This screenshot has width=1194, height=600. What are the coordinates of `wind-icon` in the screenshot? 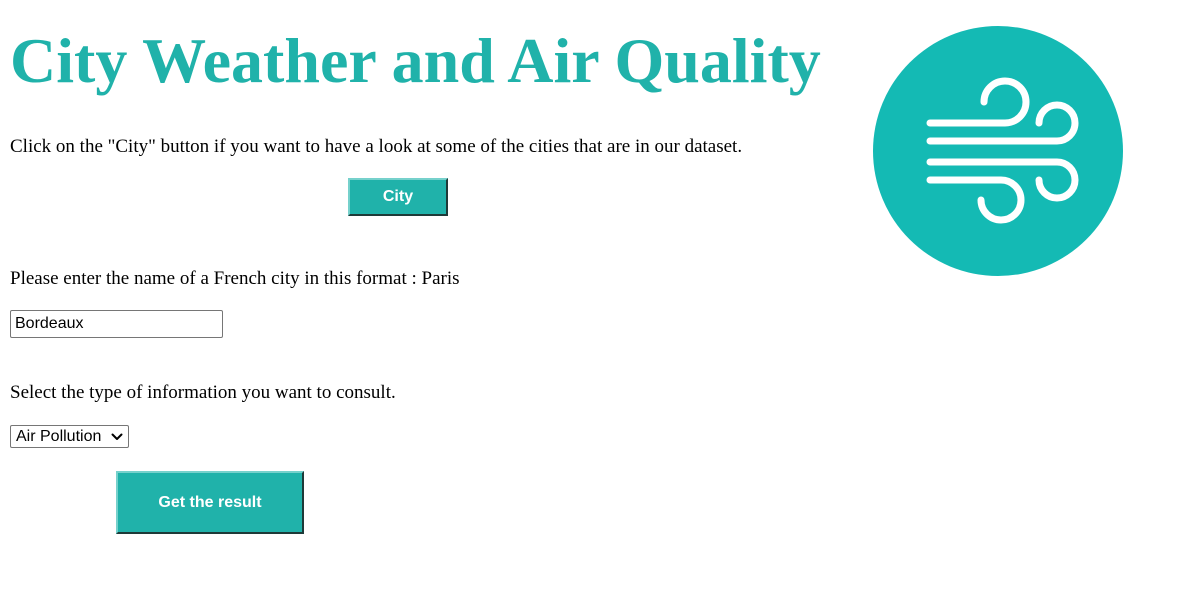 It's located at (998, 151).